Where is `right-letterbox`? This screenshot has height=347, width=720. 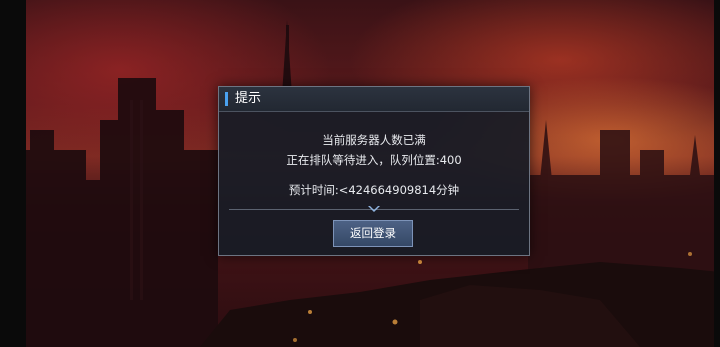 right-letterbox is located at coordinates (717, 173).